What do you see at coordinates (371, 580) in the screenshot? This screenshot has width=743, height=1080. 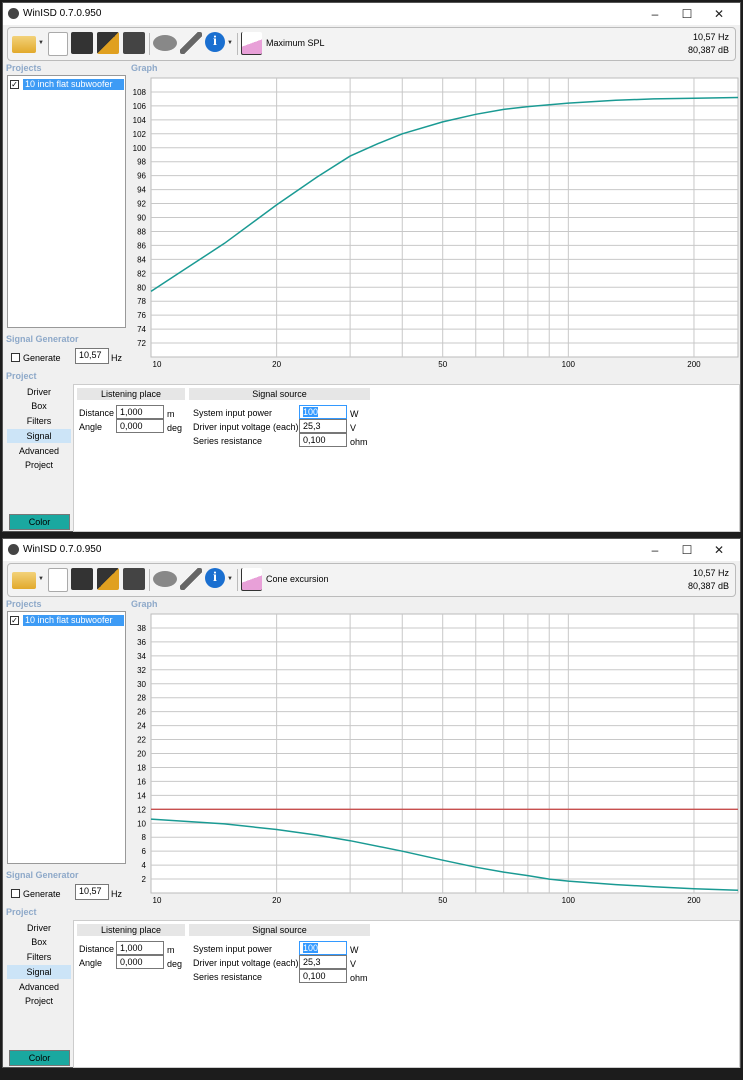 I see `toolbar: ▼ i ▼ Cone excursion 10,57 Hz 80,387 dB` at bounding box center [371, 580].